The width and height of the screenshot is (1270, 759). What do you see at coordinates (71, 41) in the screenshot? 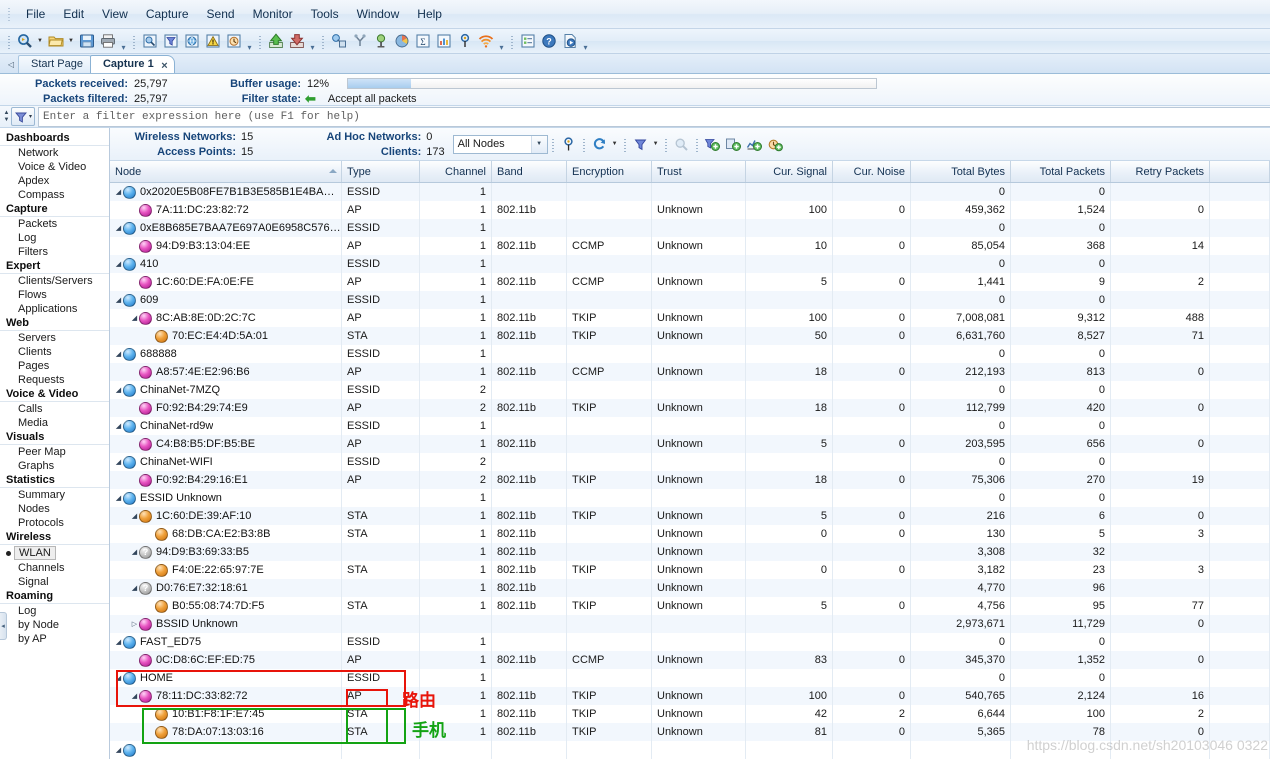
I see `open-folder-caret-icon: ▼` at bounding box center [71, 41].